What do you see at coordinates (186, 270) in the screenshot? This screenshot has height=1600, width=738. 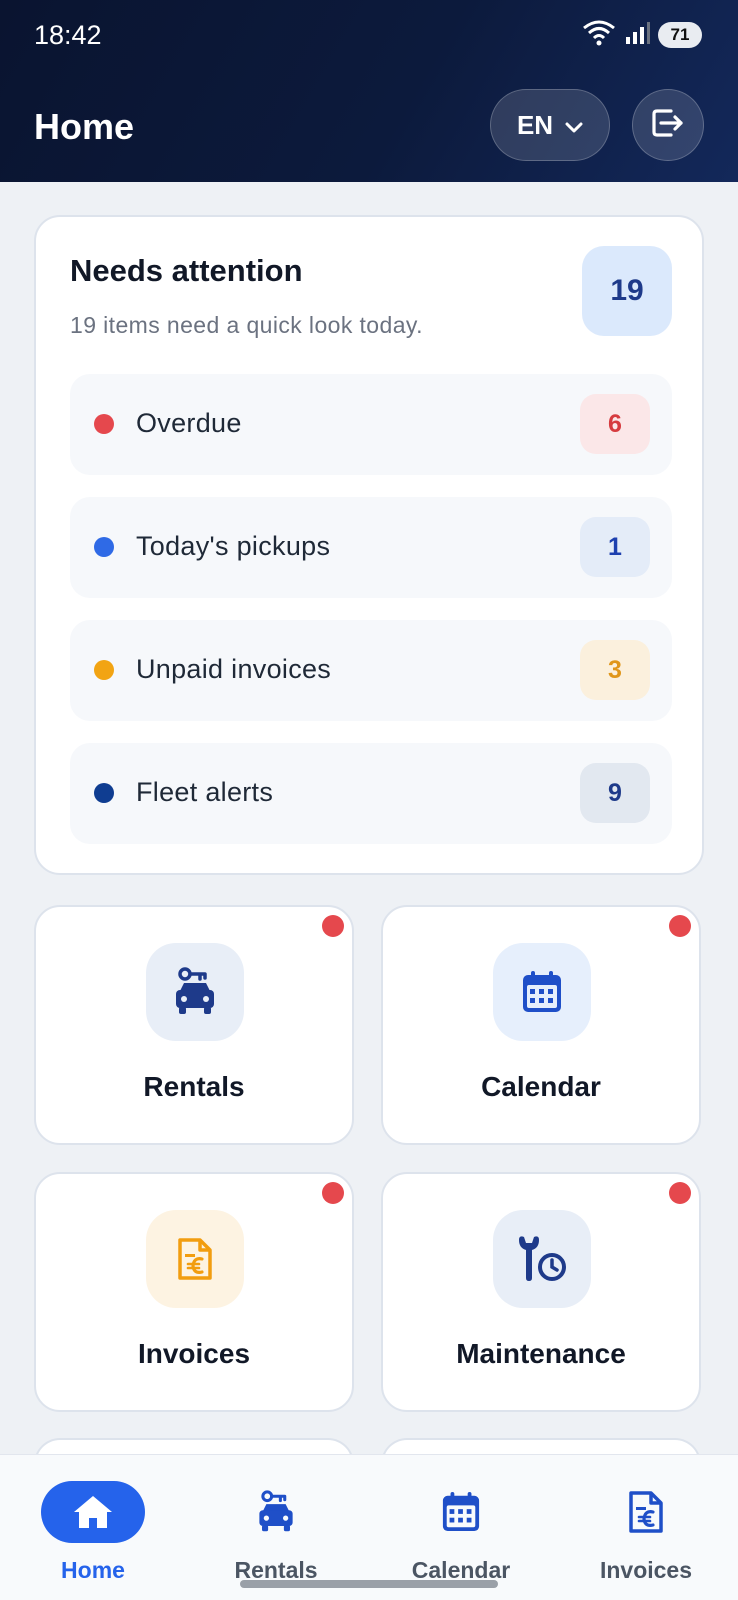 I see `attention-title: Needs attention` at bounding box center [186, 270].